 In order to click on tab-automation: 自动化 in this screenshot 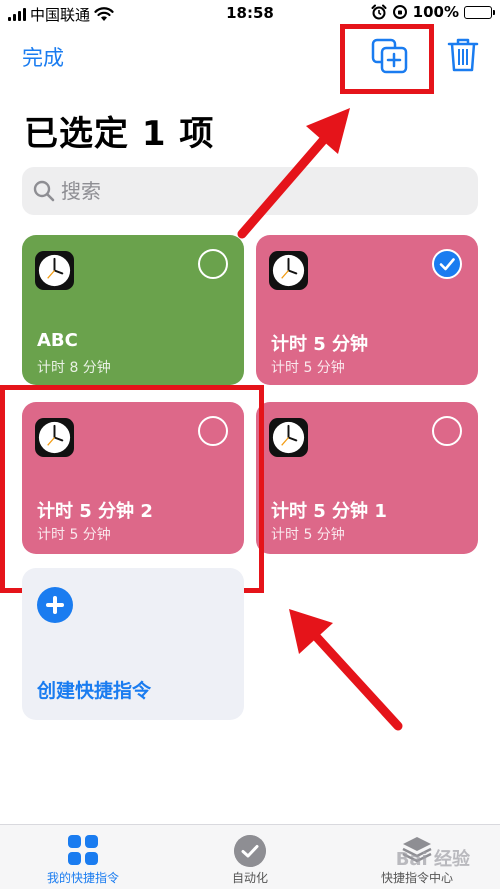, I will do `click(250, 857)`.